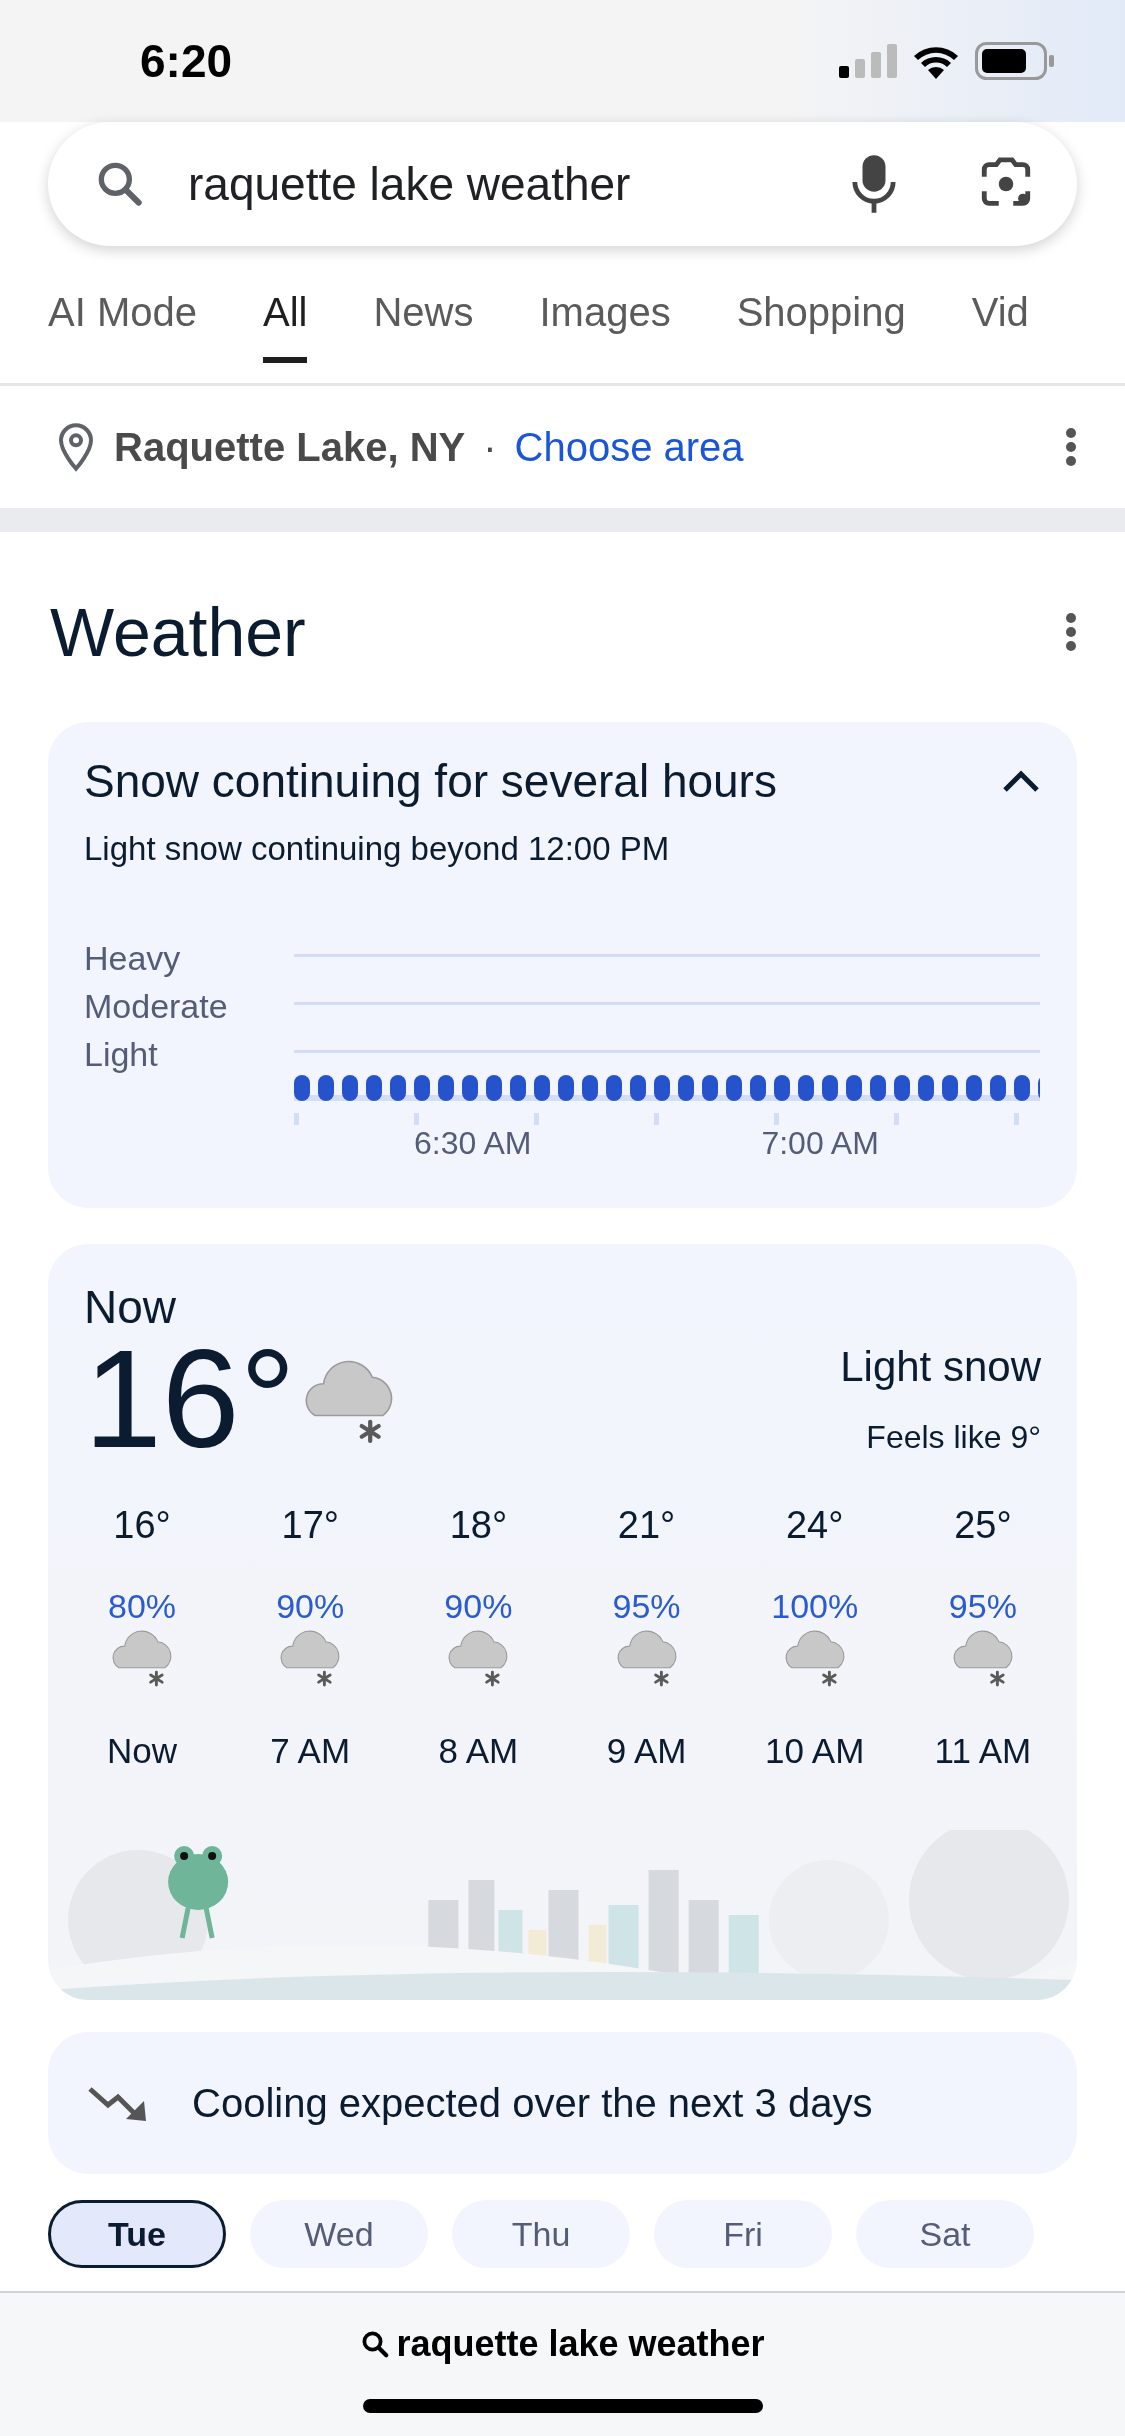 The image size is (1125, 2436). I want to click on weather-heading: Weather, so click(178, 632).